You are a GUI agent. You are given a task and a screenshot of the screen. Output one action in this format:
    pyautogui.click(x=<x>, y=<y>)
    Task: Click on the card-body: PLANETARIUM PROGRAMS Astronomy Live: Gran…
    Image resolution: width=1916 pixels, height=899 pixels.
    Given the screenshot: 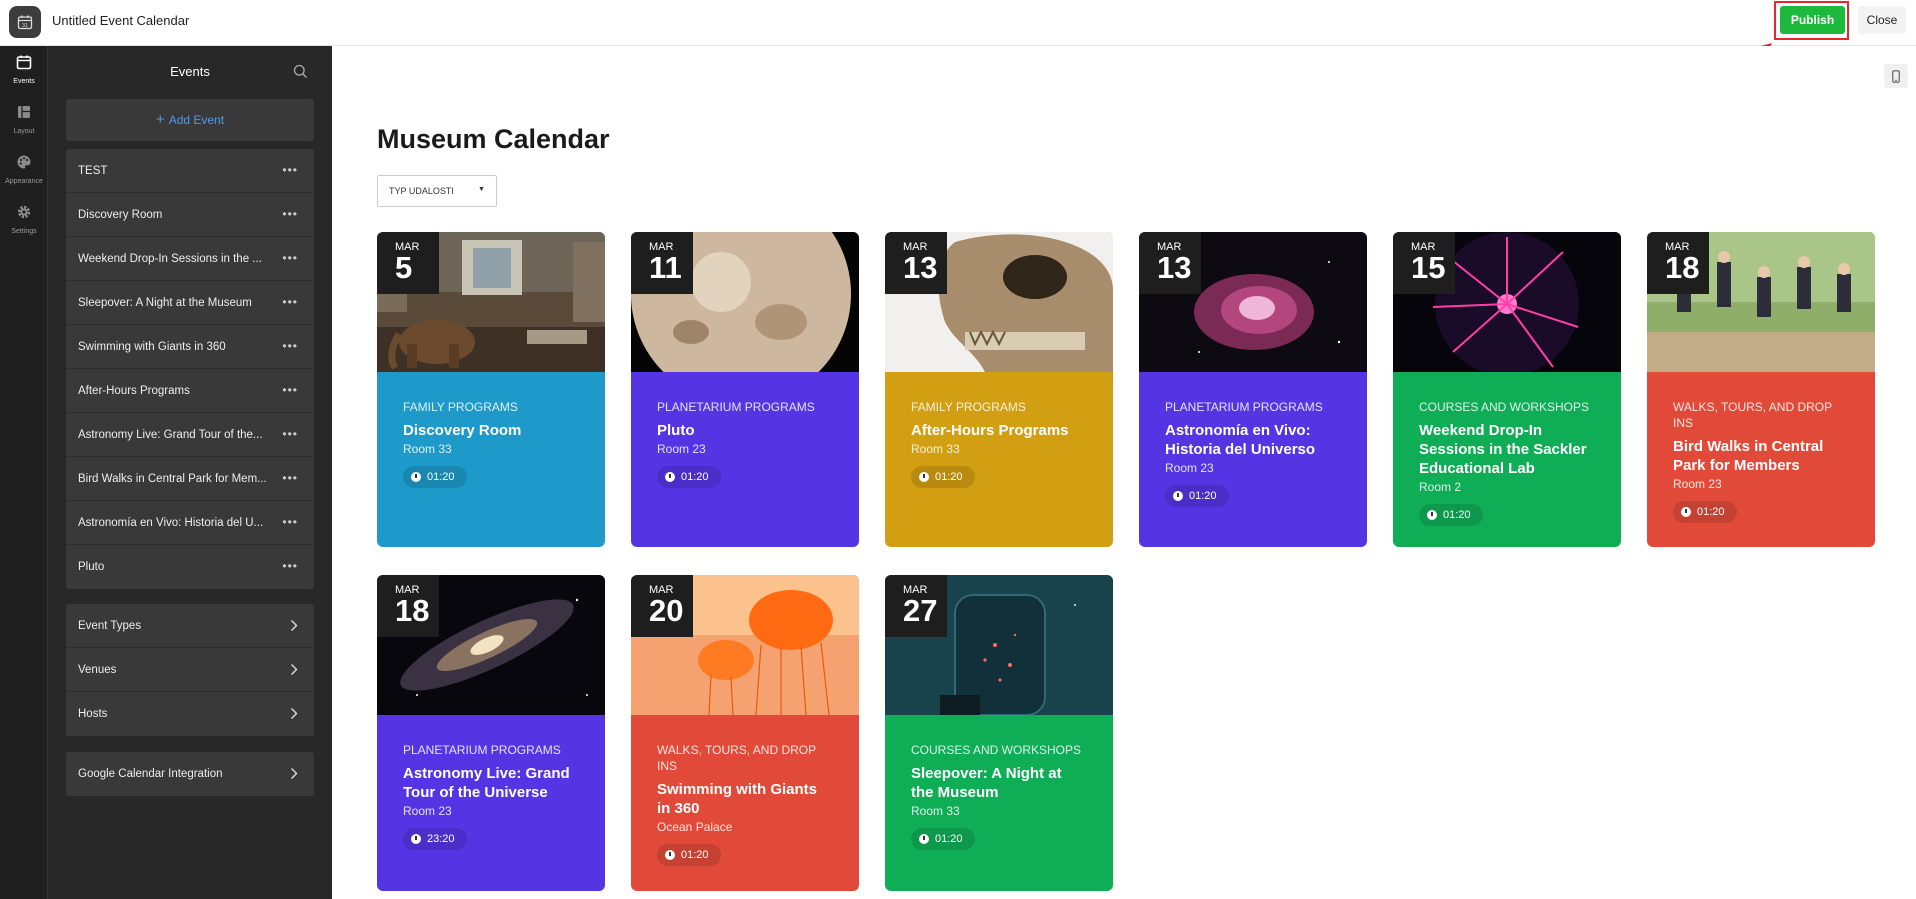 What is the action you would take?
    pyautogui.click(x=491, y=782)
    